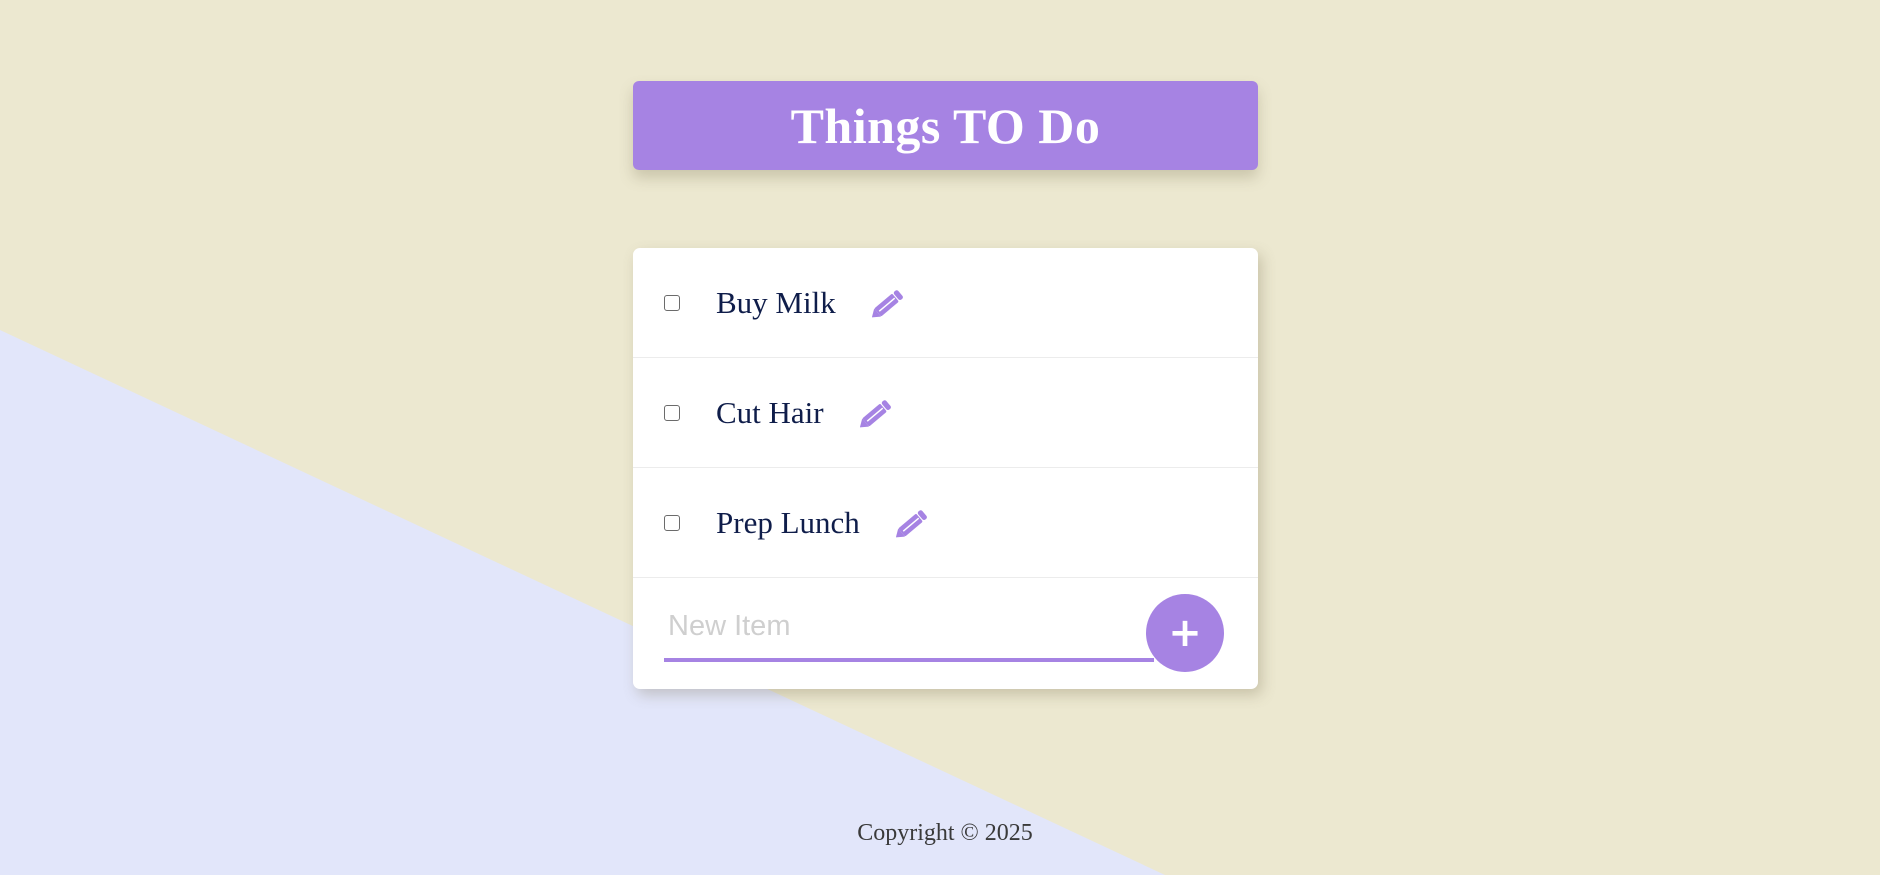 The width and height of the screenshot is (1880, 875). Describe the element at coordinates (788, 522) in the screenshot. I see `item-label: Prep Lunch` at that location.